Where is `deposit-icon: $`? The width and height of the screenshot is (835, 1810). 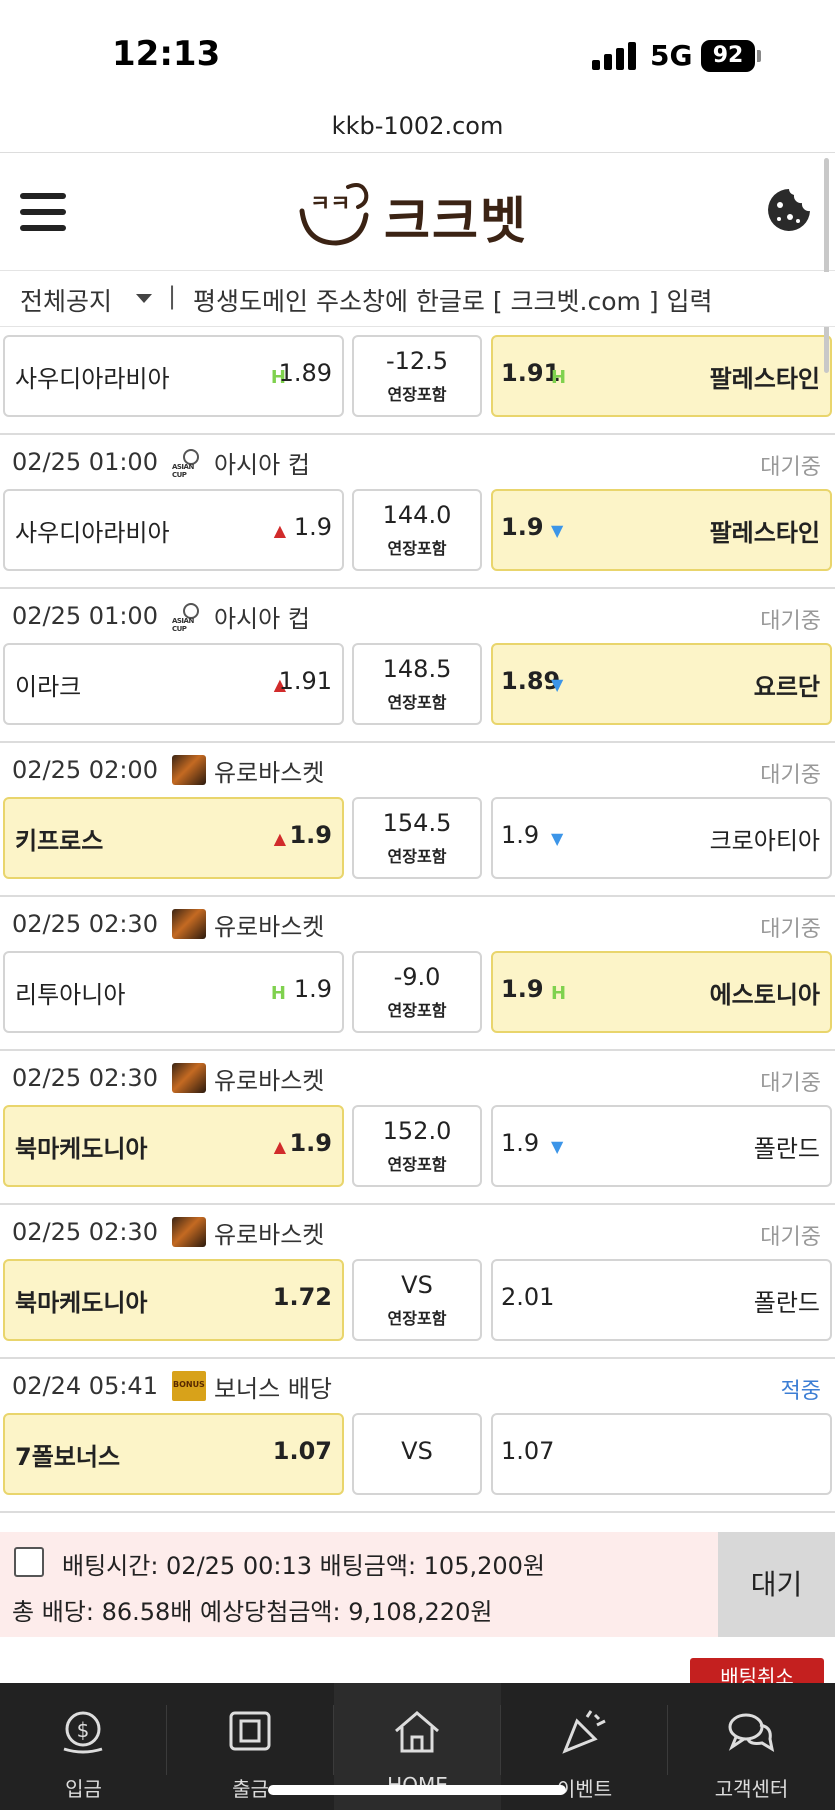
deposit-icon: $ is located at coordinates (83, 1732).